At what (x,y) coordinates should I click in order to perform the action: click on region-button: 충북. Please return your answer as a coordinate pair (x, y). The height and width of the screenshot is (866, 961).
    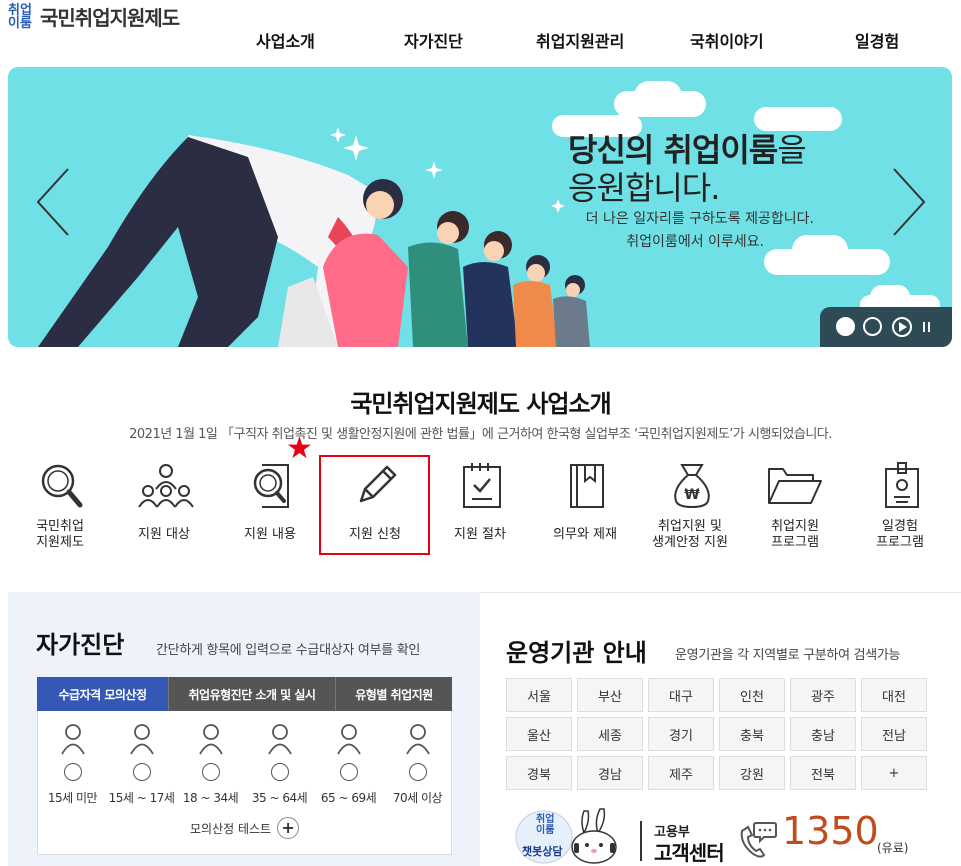
    Looking at the image, I should click on (752, 734).